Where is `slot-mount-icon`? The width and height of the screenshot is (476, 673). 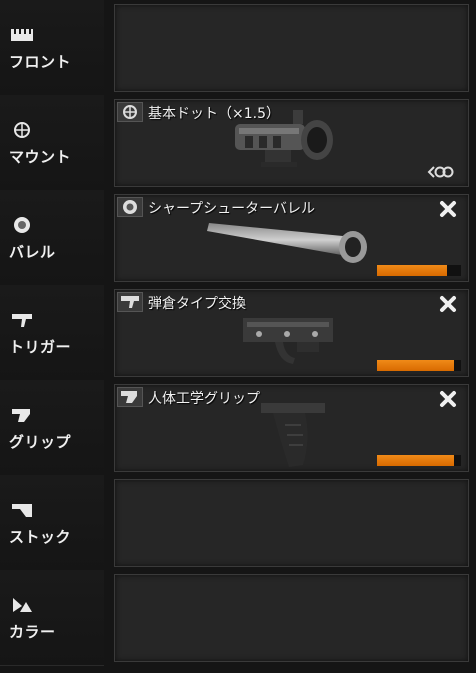 slot-mount-icon is located at coordinates (130, 112).